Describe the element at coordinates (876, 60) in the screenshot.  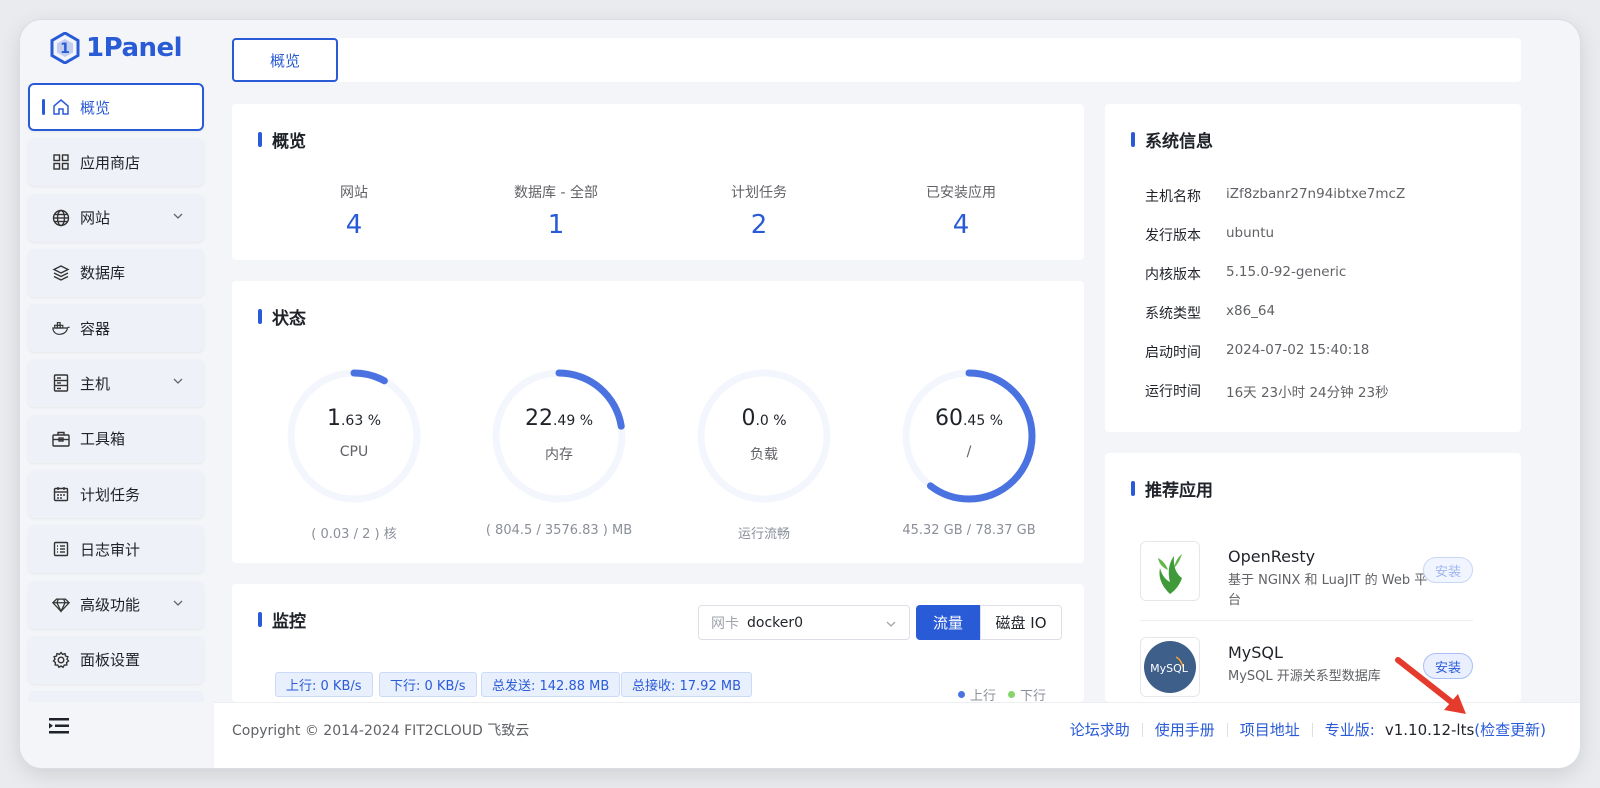
I see `tab-bar: 概览` at that location.